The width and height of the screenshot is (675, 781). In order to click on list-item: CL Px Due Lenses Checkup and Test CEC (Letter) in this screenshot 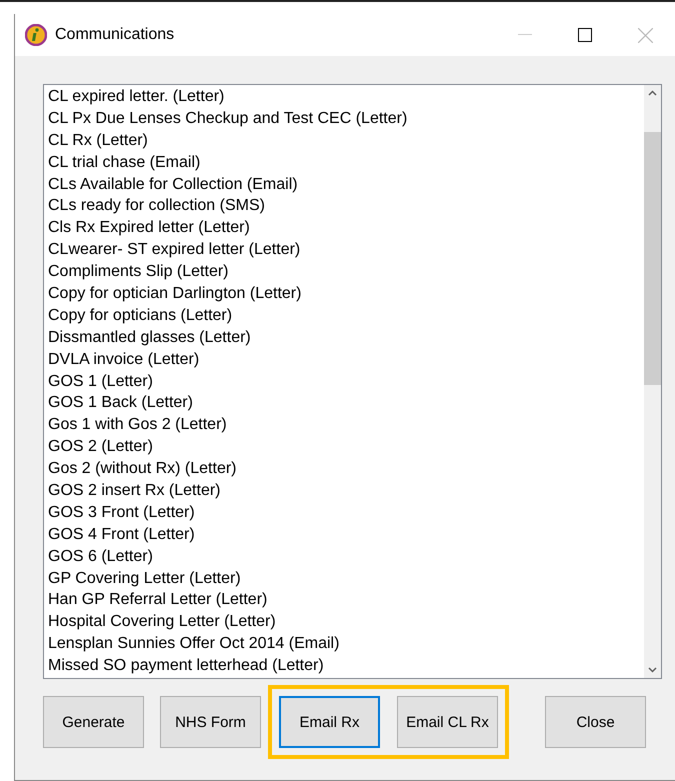, I will do `click(346, 119)`.